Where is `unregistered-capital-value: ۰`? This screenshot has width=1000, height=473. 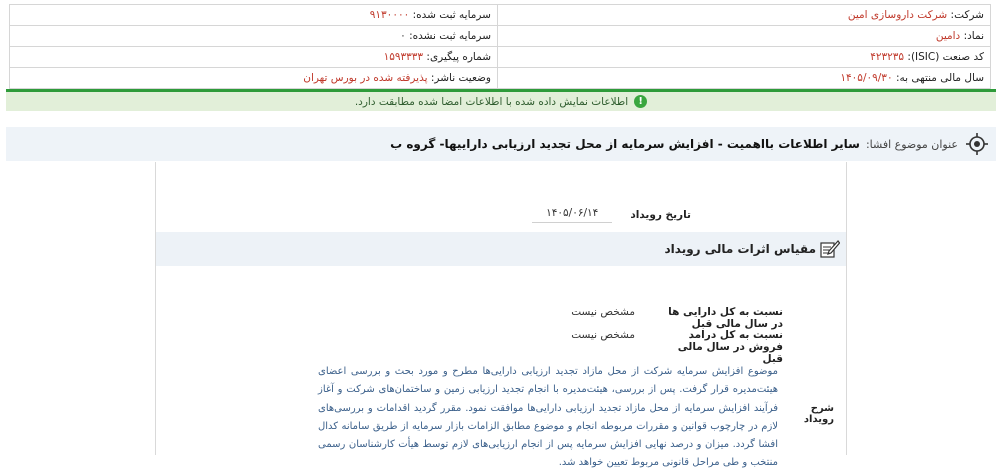 unregistered-capital-value: ۰ is located at coordinates (403, 36).